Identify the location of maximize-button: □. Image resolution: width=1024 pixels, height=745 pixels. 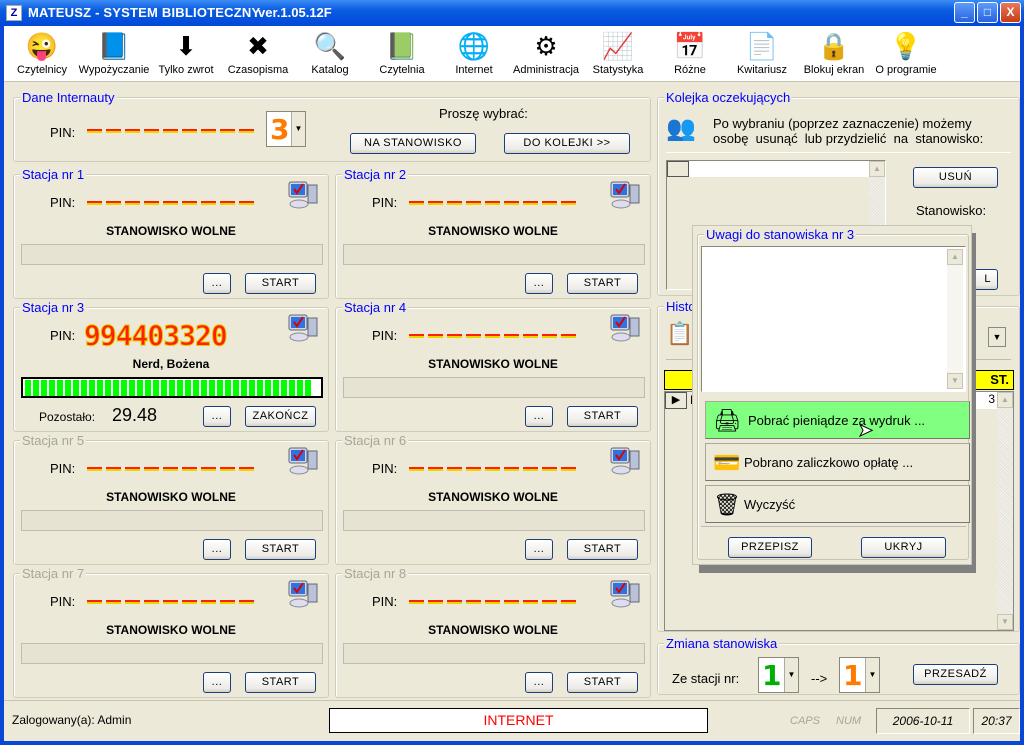
(987, 12).